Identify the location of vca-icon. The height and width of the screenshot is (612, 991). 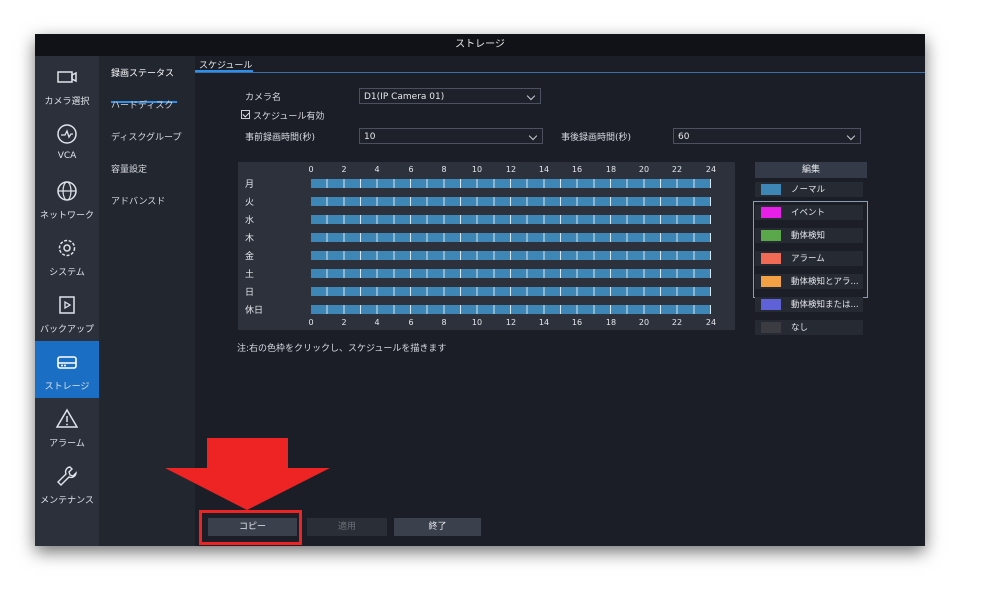
(67, 134).